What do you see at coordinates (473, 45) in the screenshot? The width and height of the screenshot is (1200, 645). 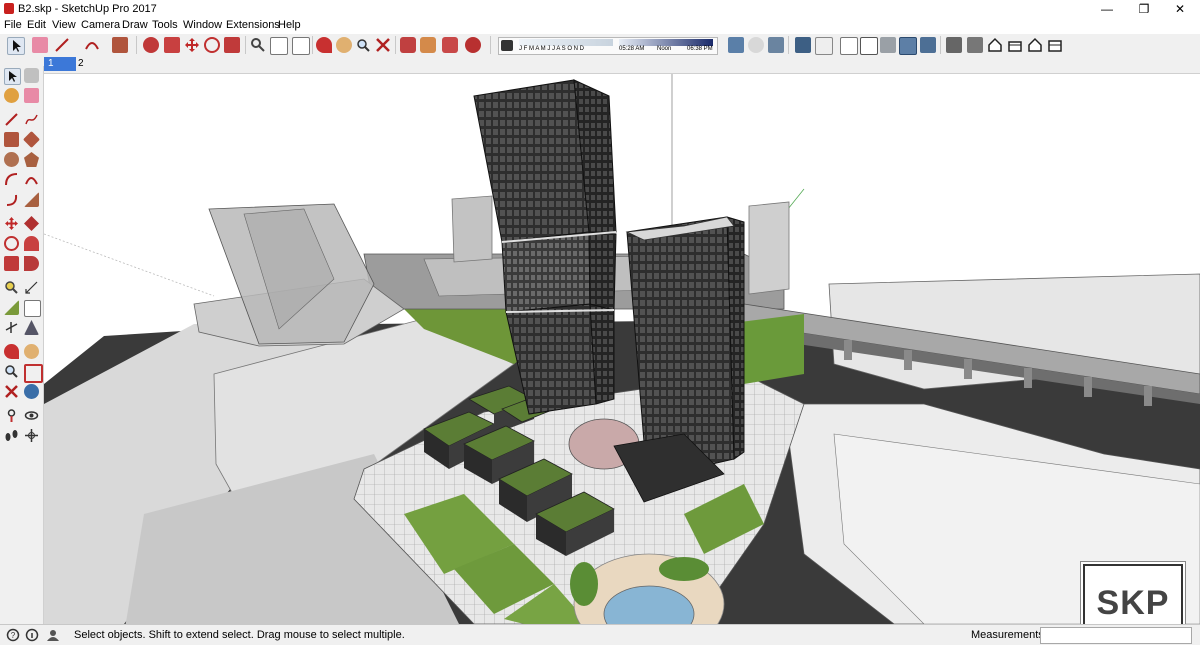 I see `layout-icon` at bounding box center [473, 45].